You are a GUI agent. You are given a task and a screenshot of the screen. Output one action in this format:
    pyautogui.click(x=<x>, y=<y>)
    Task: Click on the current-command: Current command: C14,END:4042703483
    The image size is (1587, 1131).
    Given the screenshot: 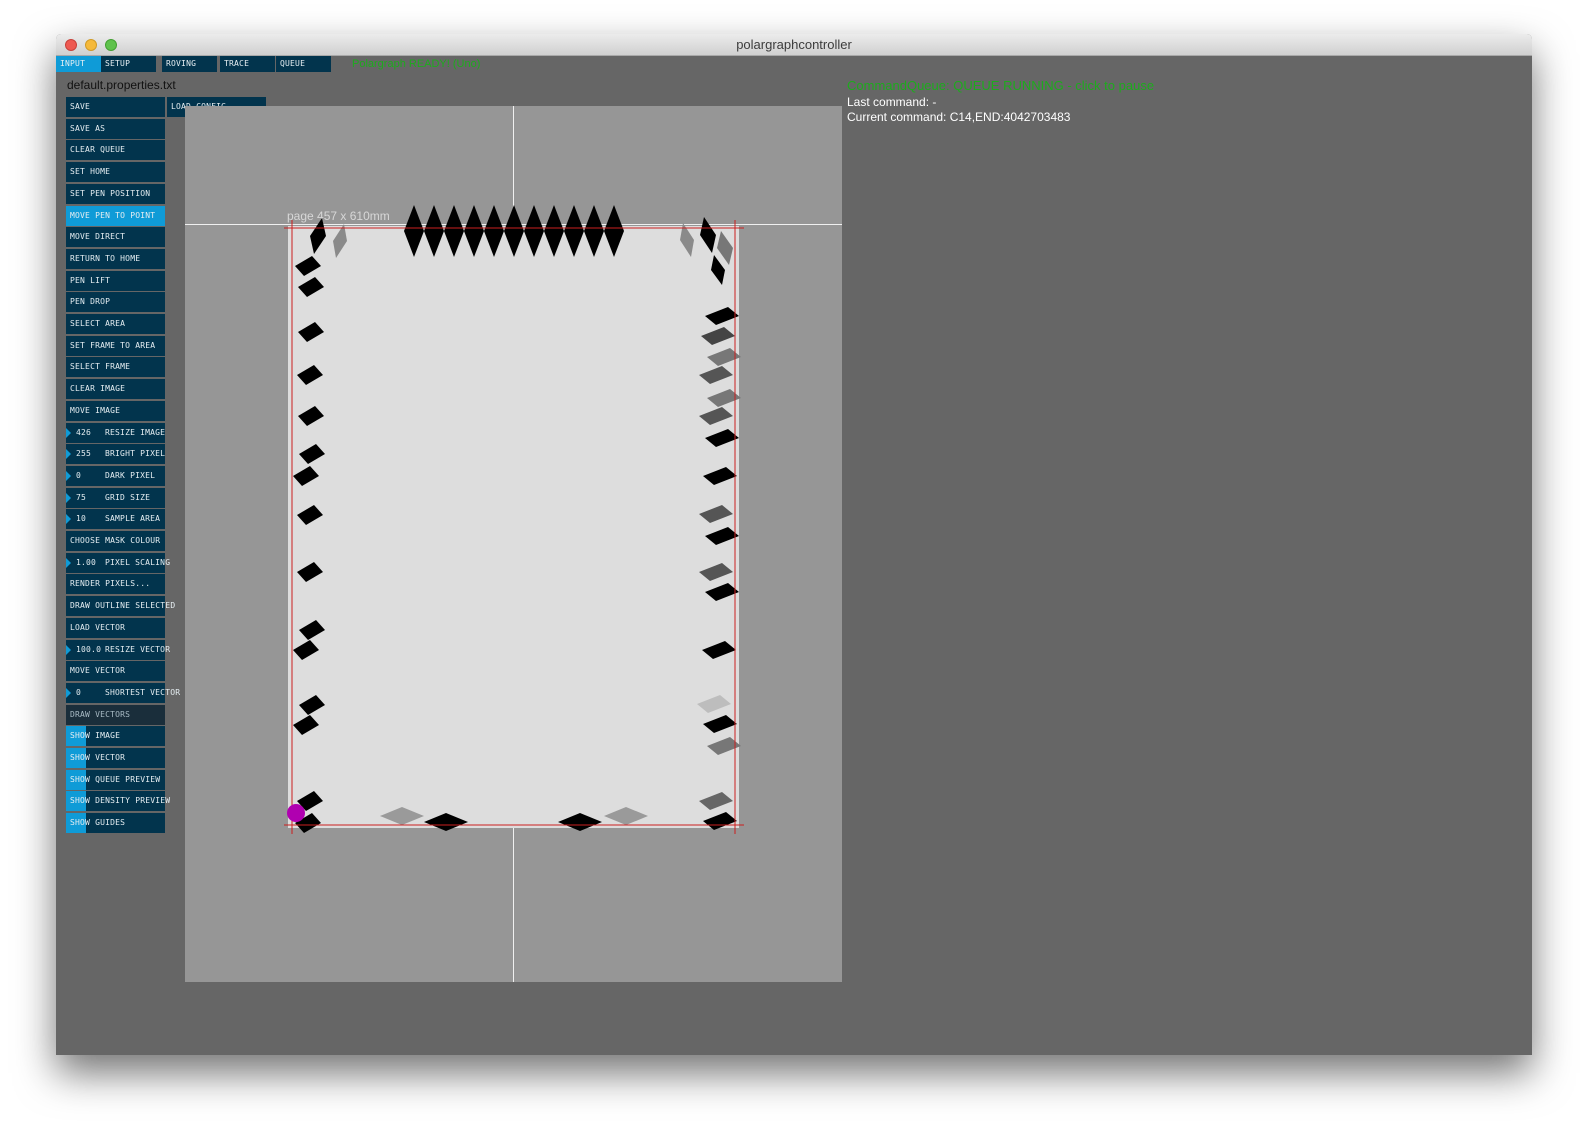 What is the action you would take?
    pyautogui.click(x=959, y=117)
    